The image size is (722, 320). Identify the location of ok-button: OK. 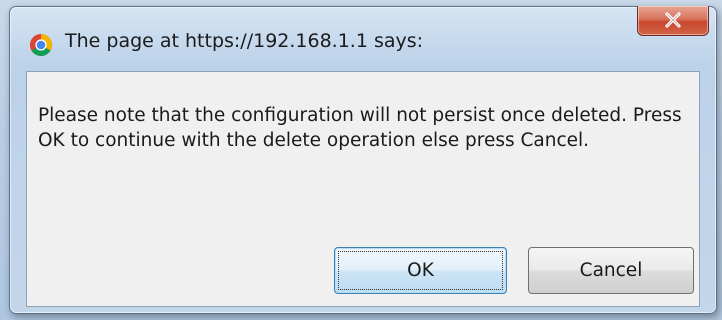
(420, 270).